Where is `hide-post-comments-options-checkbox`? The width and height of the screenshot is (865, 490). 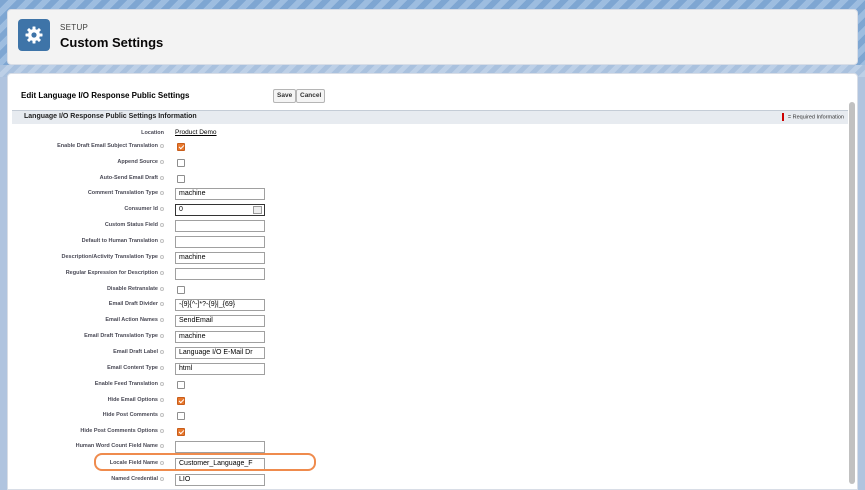 hide-post-comments-options-checkbox is located at coordinates (181, 432).